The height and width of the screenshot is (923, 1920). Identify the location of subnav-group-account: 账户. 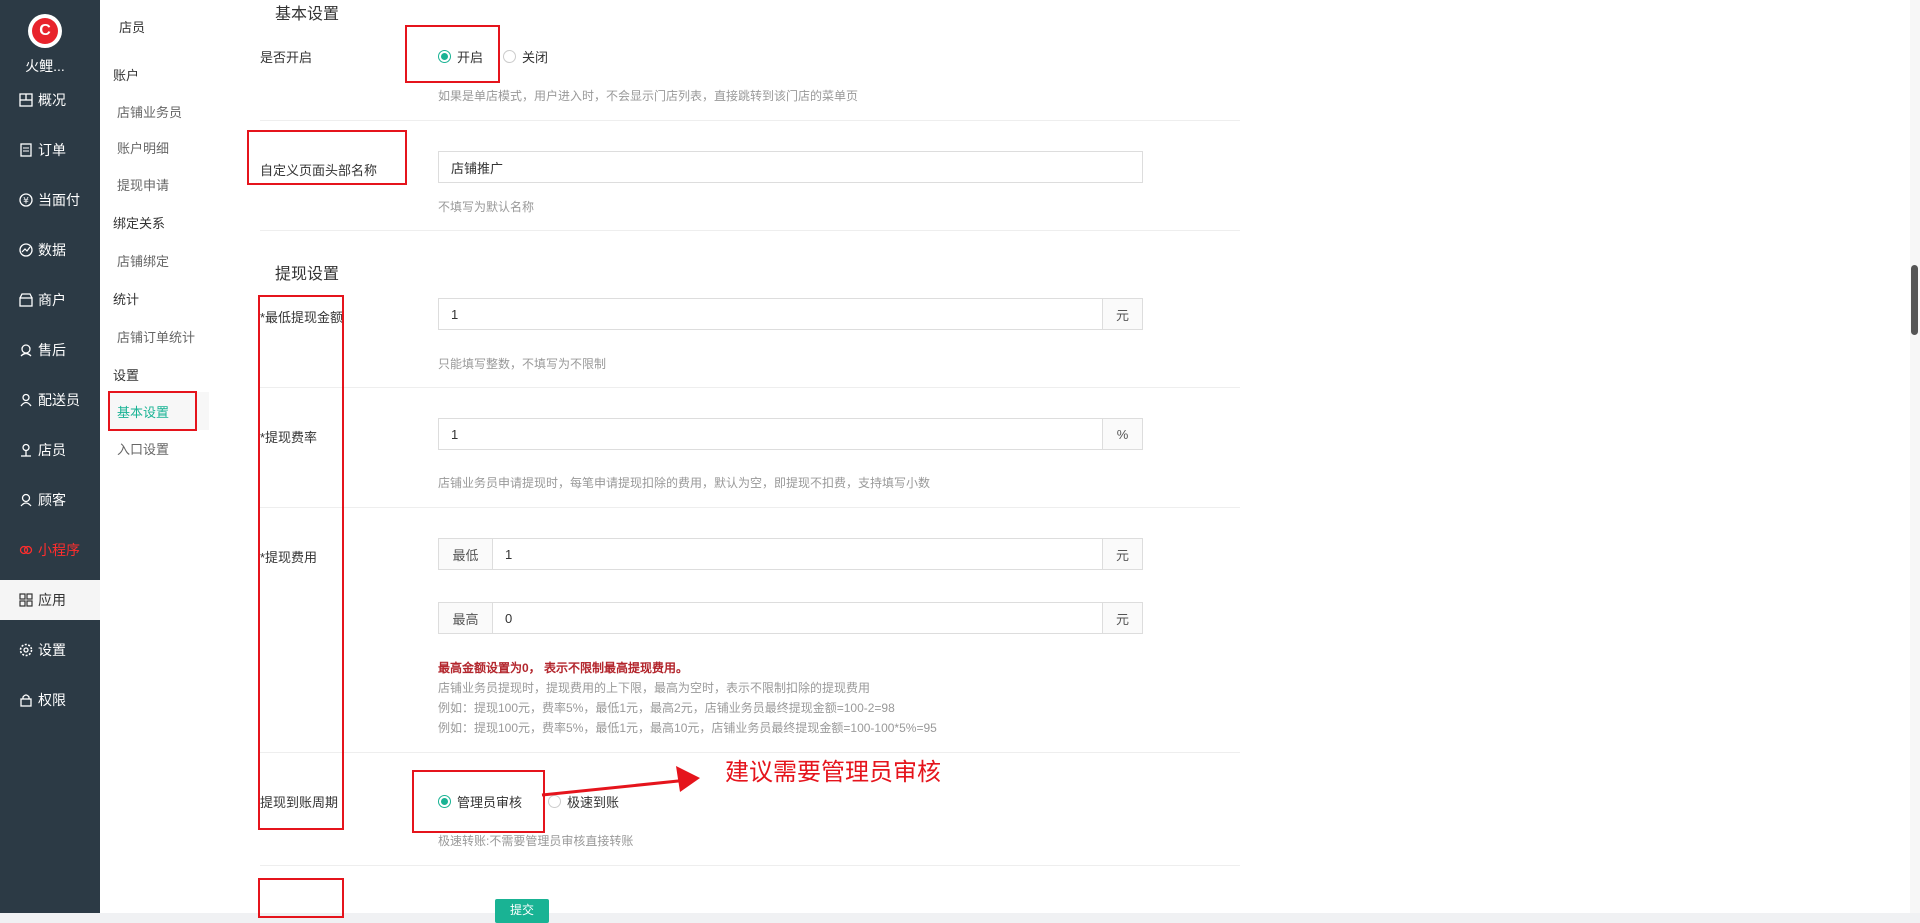
(126, 75).